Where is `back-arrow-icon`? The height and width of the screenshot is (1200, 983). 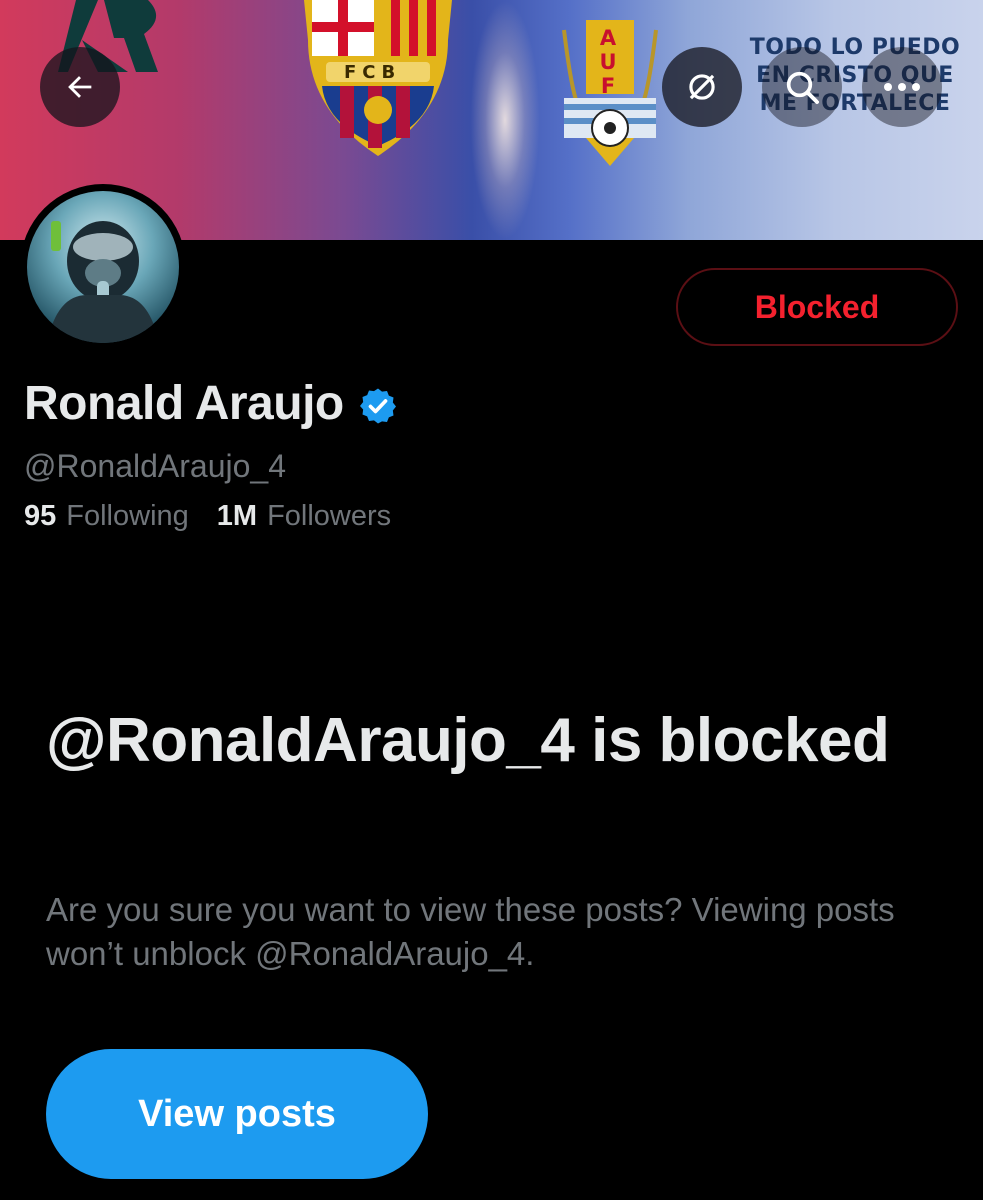 back-arrow-icon is located at coordinates (80, 87).